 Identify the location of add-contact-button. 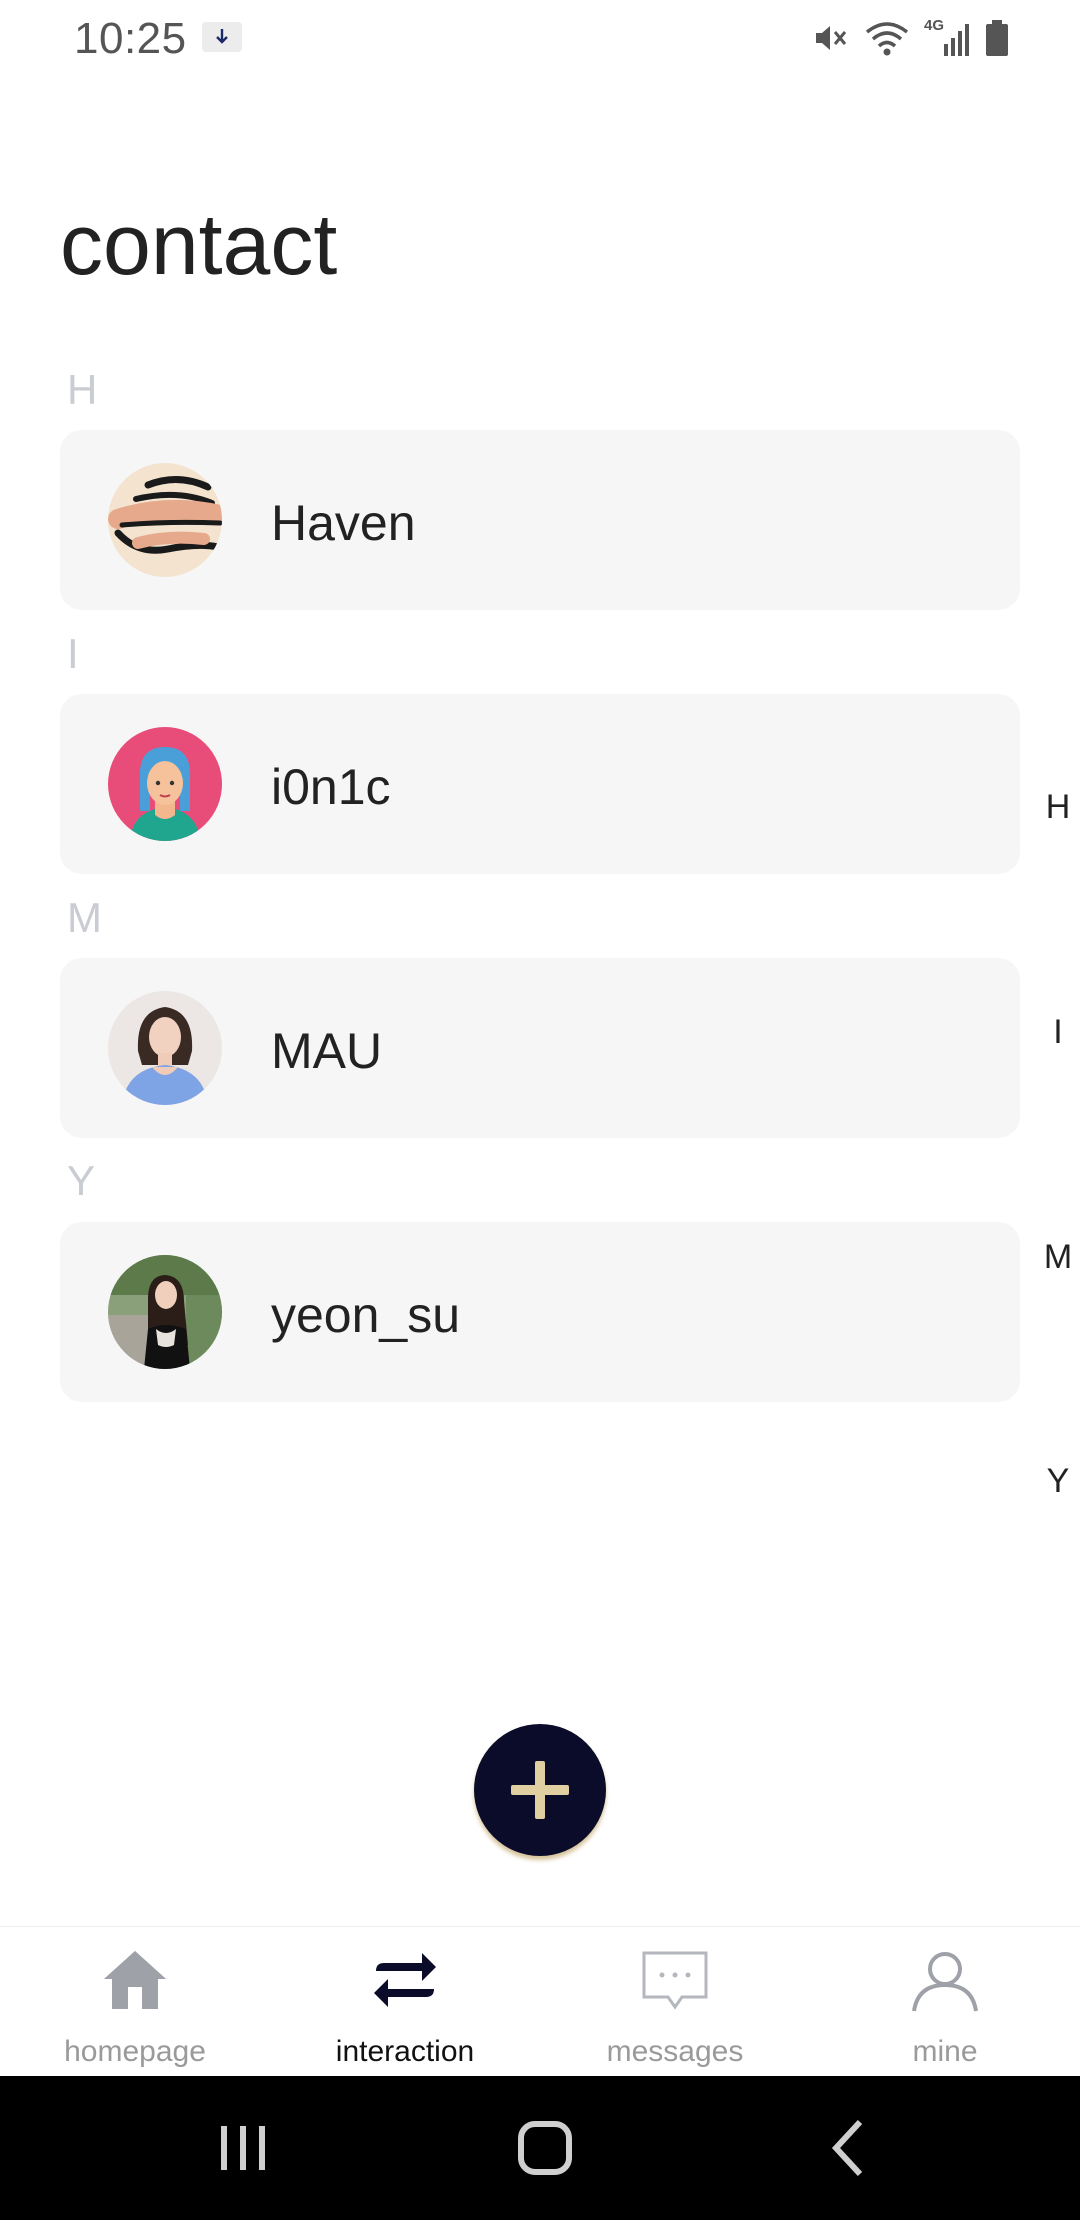
(540, 1790).